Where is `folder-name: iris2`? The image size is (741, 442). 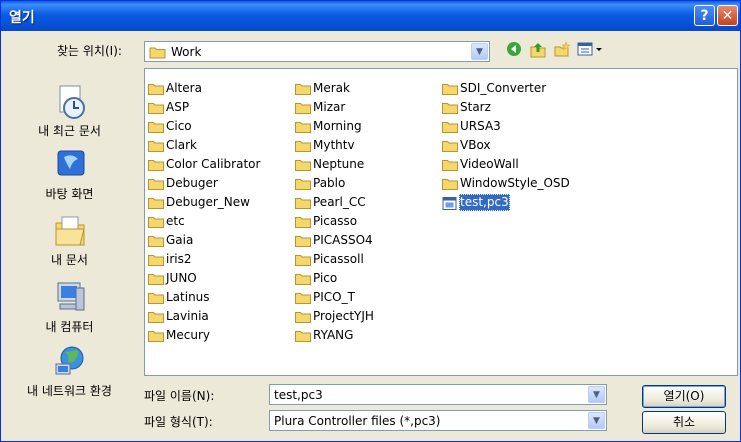 folder-name: iris2 is located at coordinates (179, 259).